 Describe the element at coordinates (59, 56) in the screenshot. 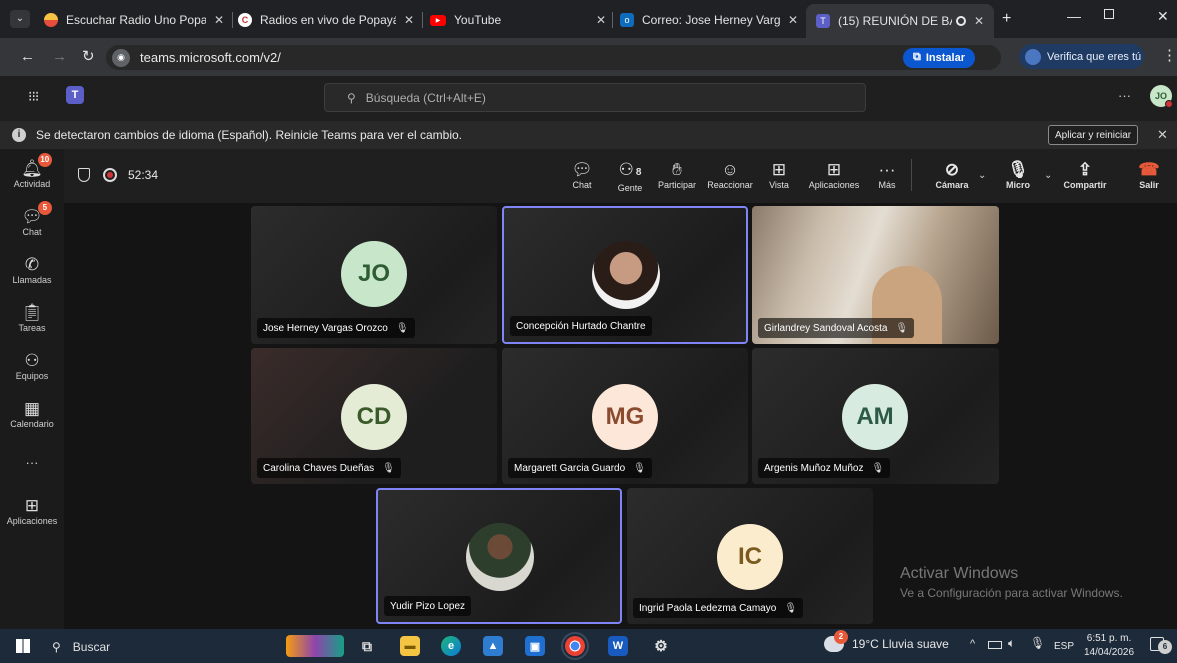

I see `forward-icon: →` at that location.